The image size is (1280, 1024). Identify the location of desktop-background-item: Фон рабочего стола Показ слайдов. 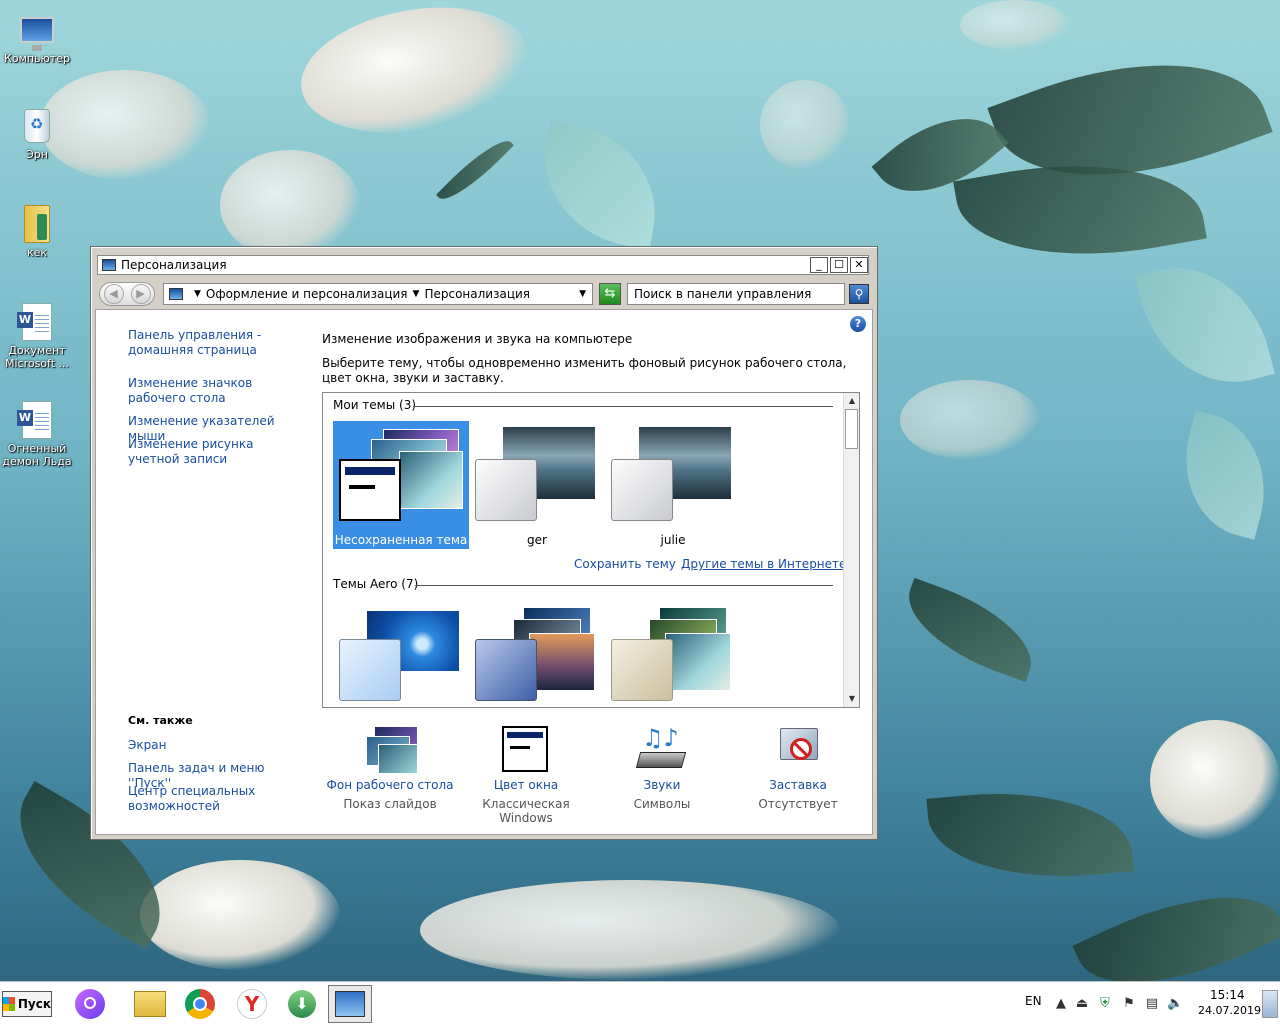
(390, 768).